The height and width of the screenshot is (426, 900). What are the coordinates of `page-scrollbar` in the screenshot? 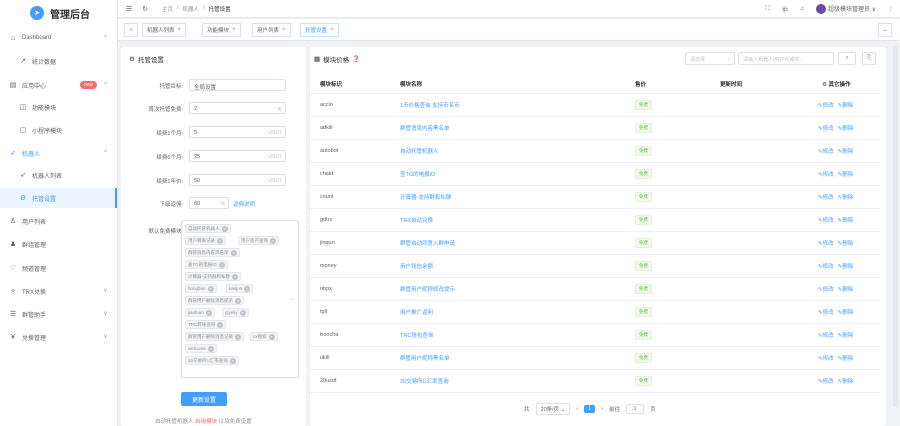 It's located at (895, 226).